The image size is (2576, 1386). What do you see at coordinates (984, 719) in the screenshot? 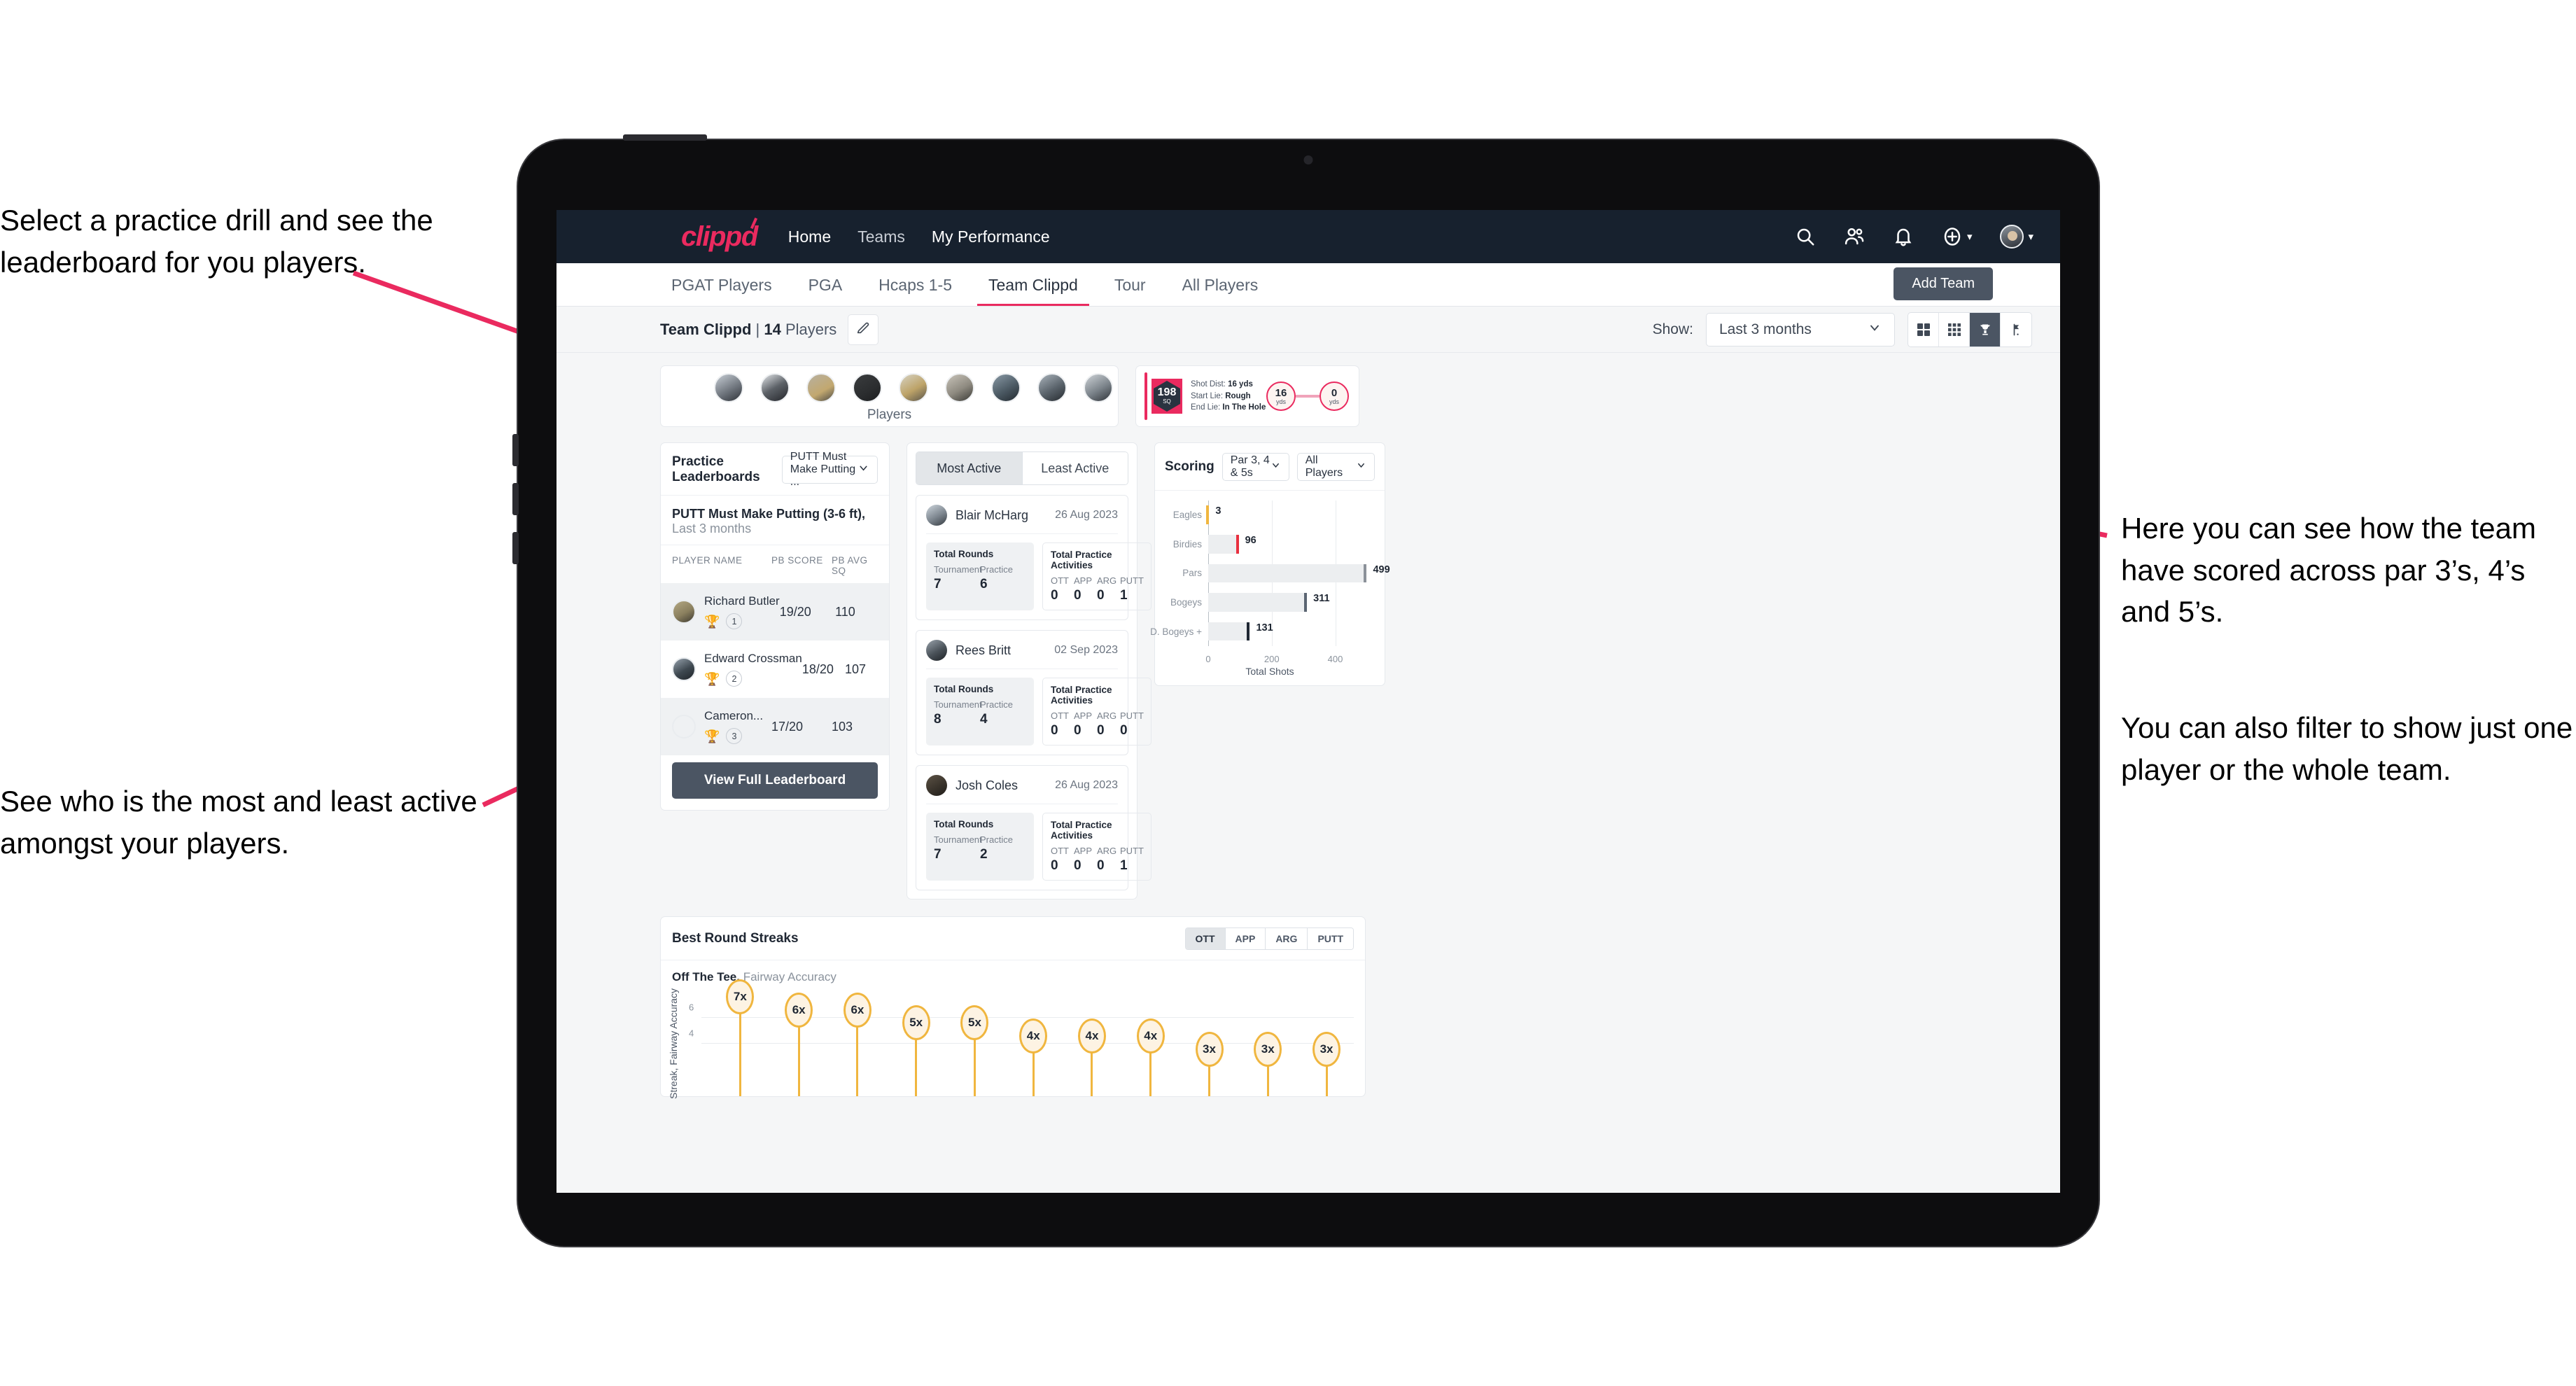
I see `rounds-practice-value: 4` at bounding box center [984, 719].